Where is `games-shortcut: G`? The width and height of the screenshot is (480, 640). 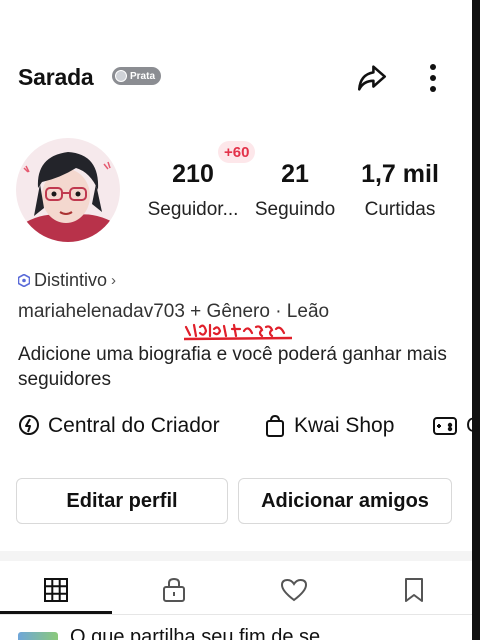 games-shortcut: G is located at coordinates (456, 426).